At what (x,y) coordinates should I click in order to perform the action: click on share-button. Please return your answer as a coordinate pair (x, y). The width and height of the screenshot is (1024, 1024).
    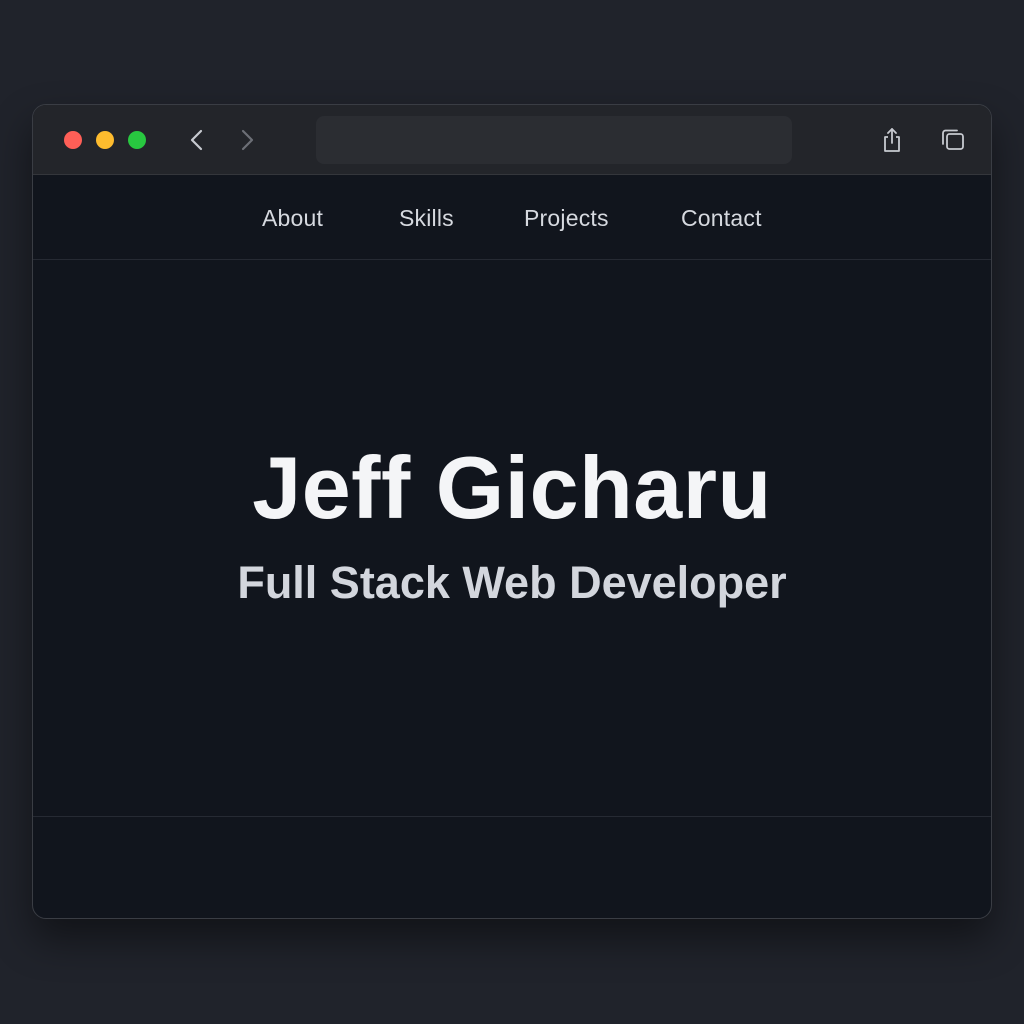
    Looking at the image, I should click on (892, 140).